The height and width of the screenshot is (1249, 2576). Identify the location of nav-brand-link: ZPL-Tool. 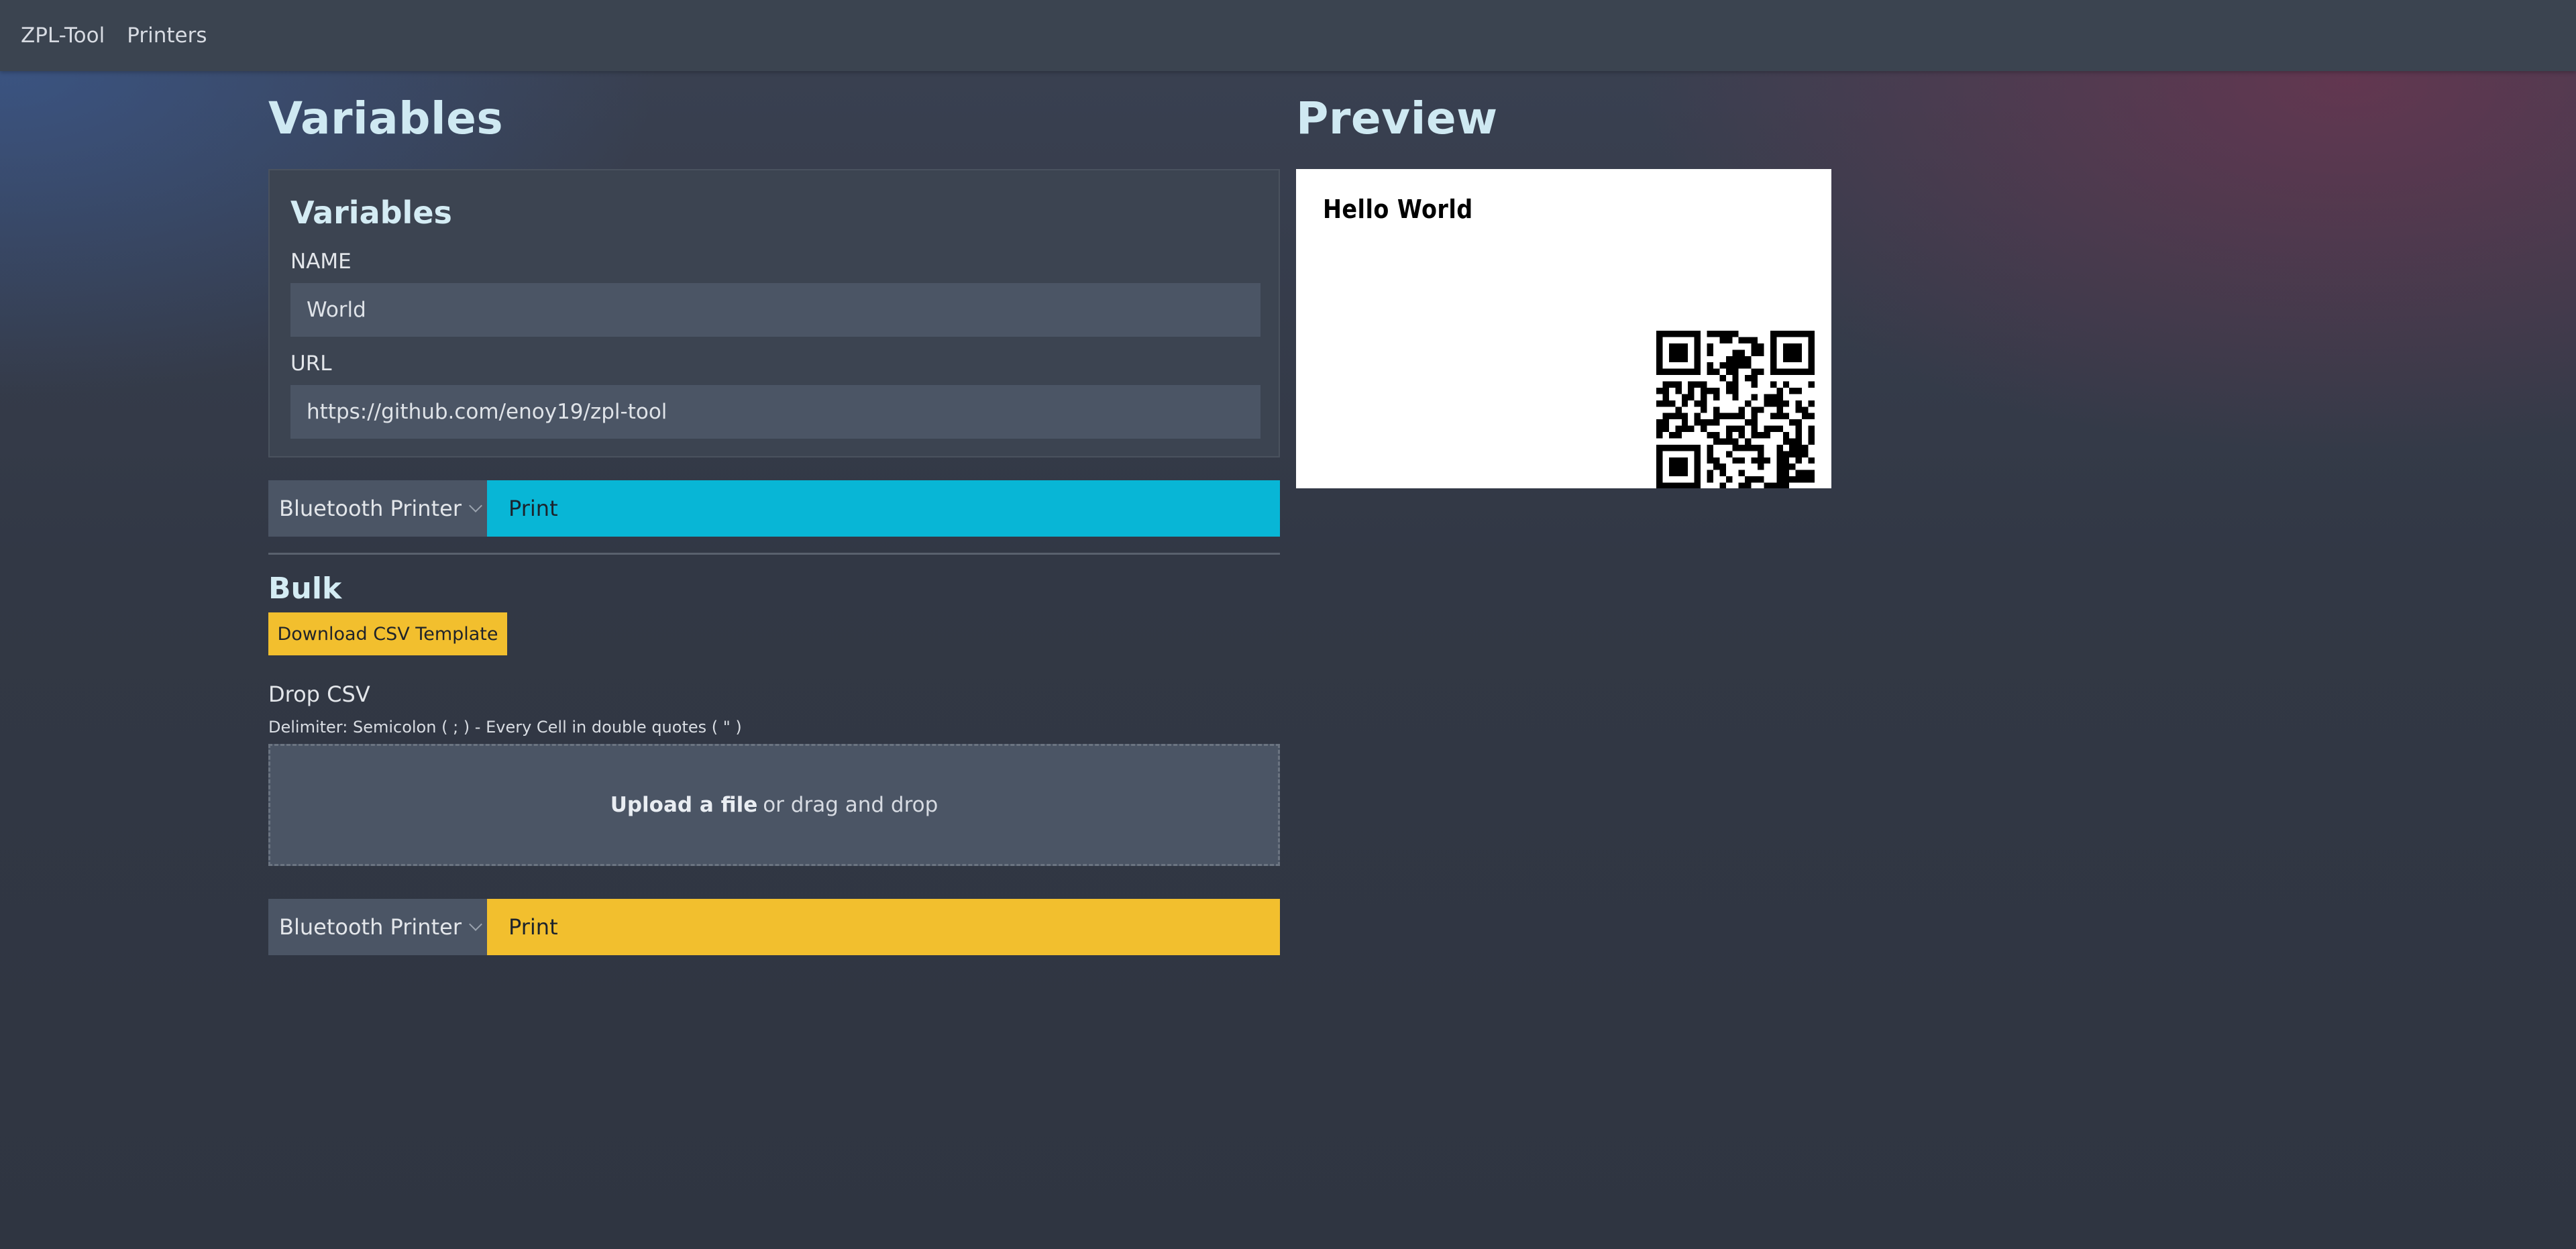
(63, 35).